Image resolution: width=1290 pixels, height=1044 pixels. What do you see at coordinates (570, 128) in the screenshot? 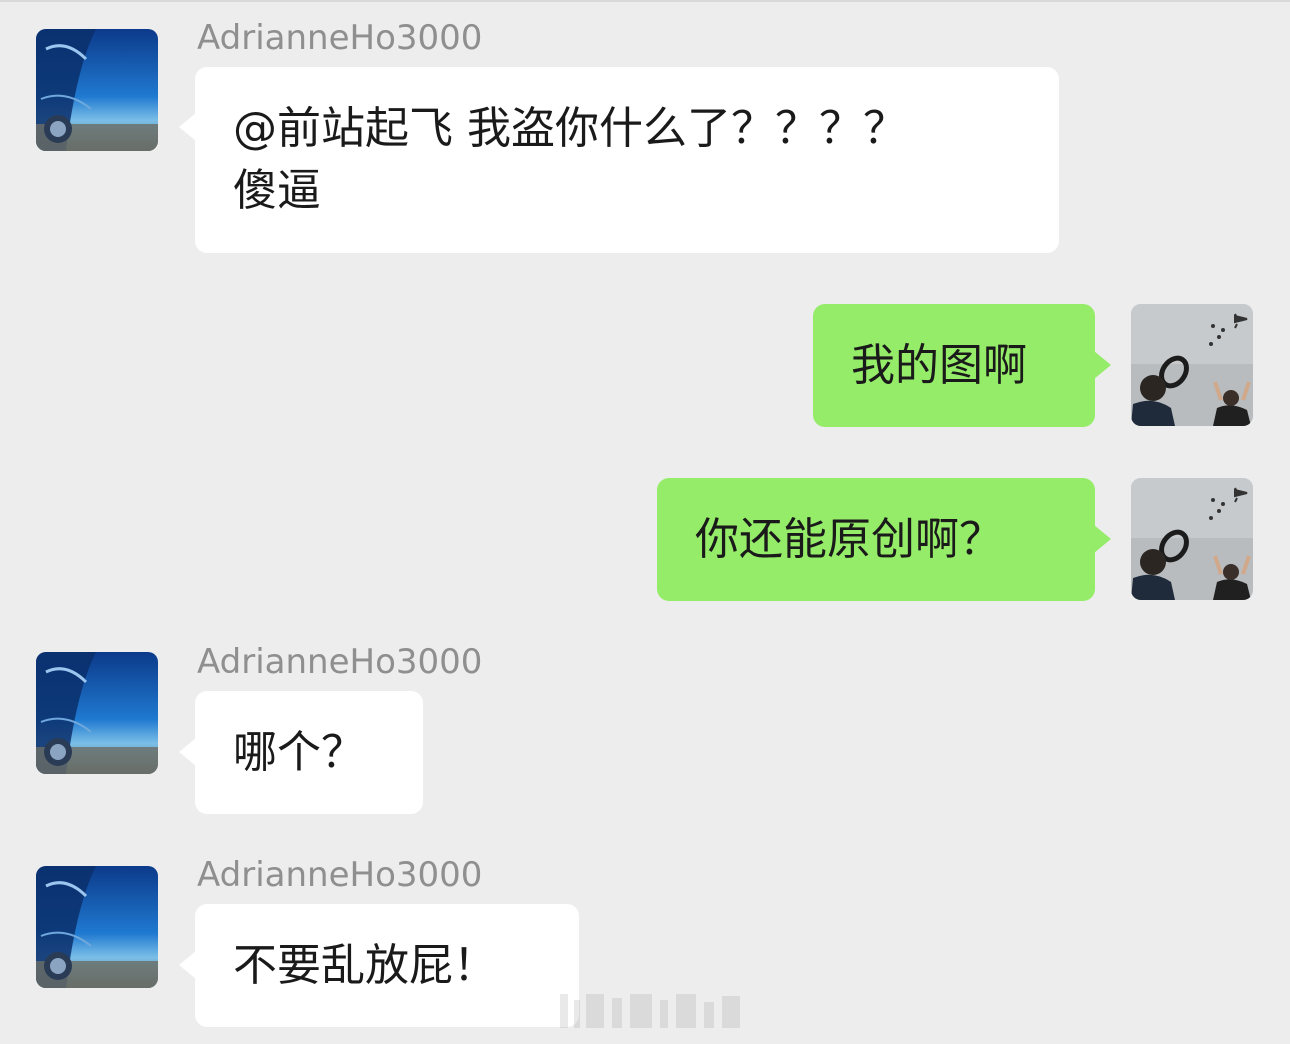
I see `message-text-line: @前站起飞 我盗你什么了？？？？` at bounding box center [570, 128].